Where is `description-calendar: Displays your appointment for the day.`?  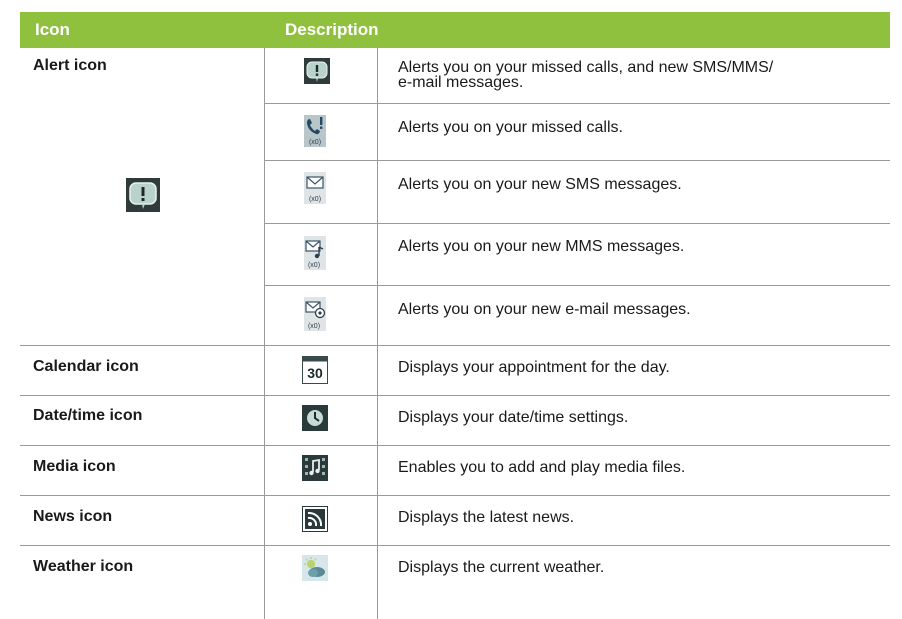 description-calendar: Displays your appointment for the day. is located at coordinates (534, 367).